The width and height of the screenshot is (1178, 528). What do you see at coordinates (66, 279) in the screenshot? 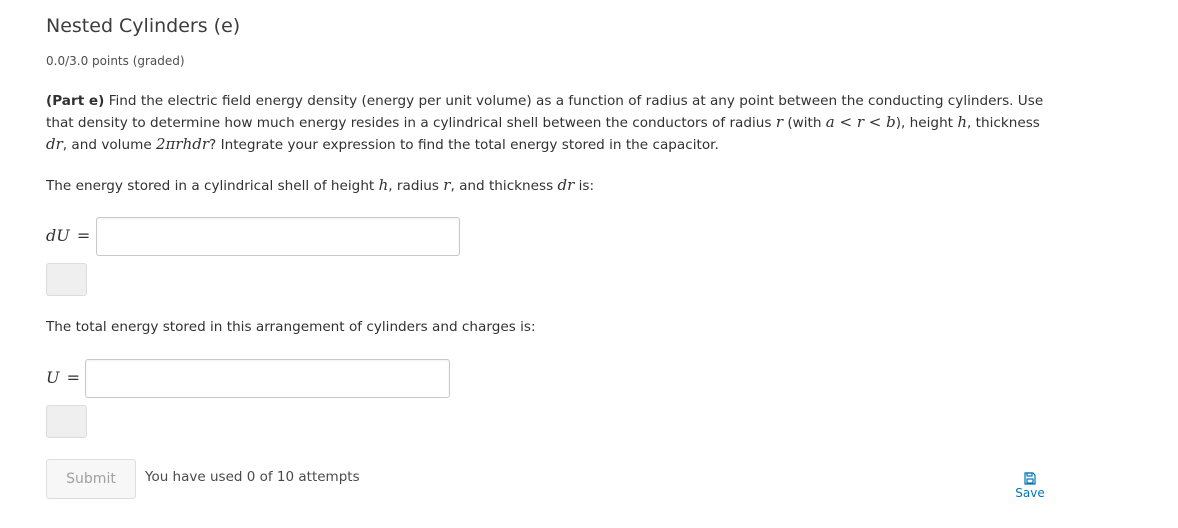
I see `du-preview-box` at bounding box center [66, 279].